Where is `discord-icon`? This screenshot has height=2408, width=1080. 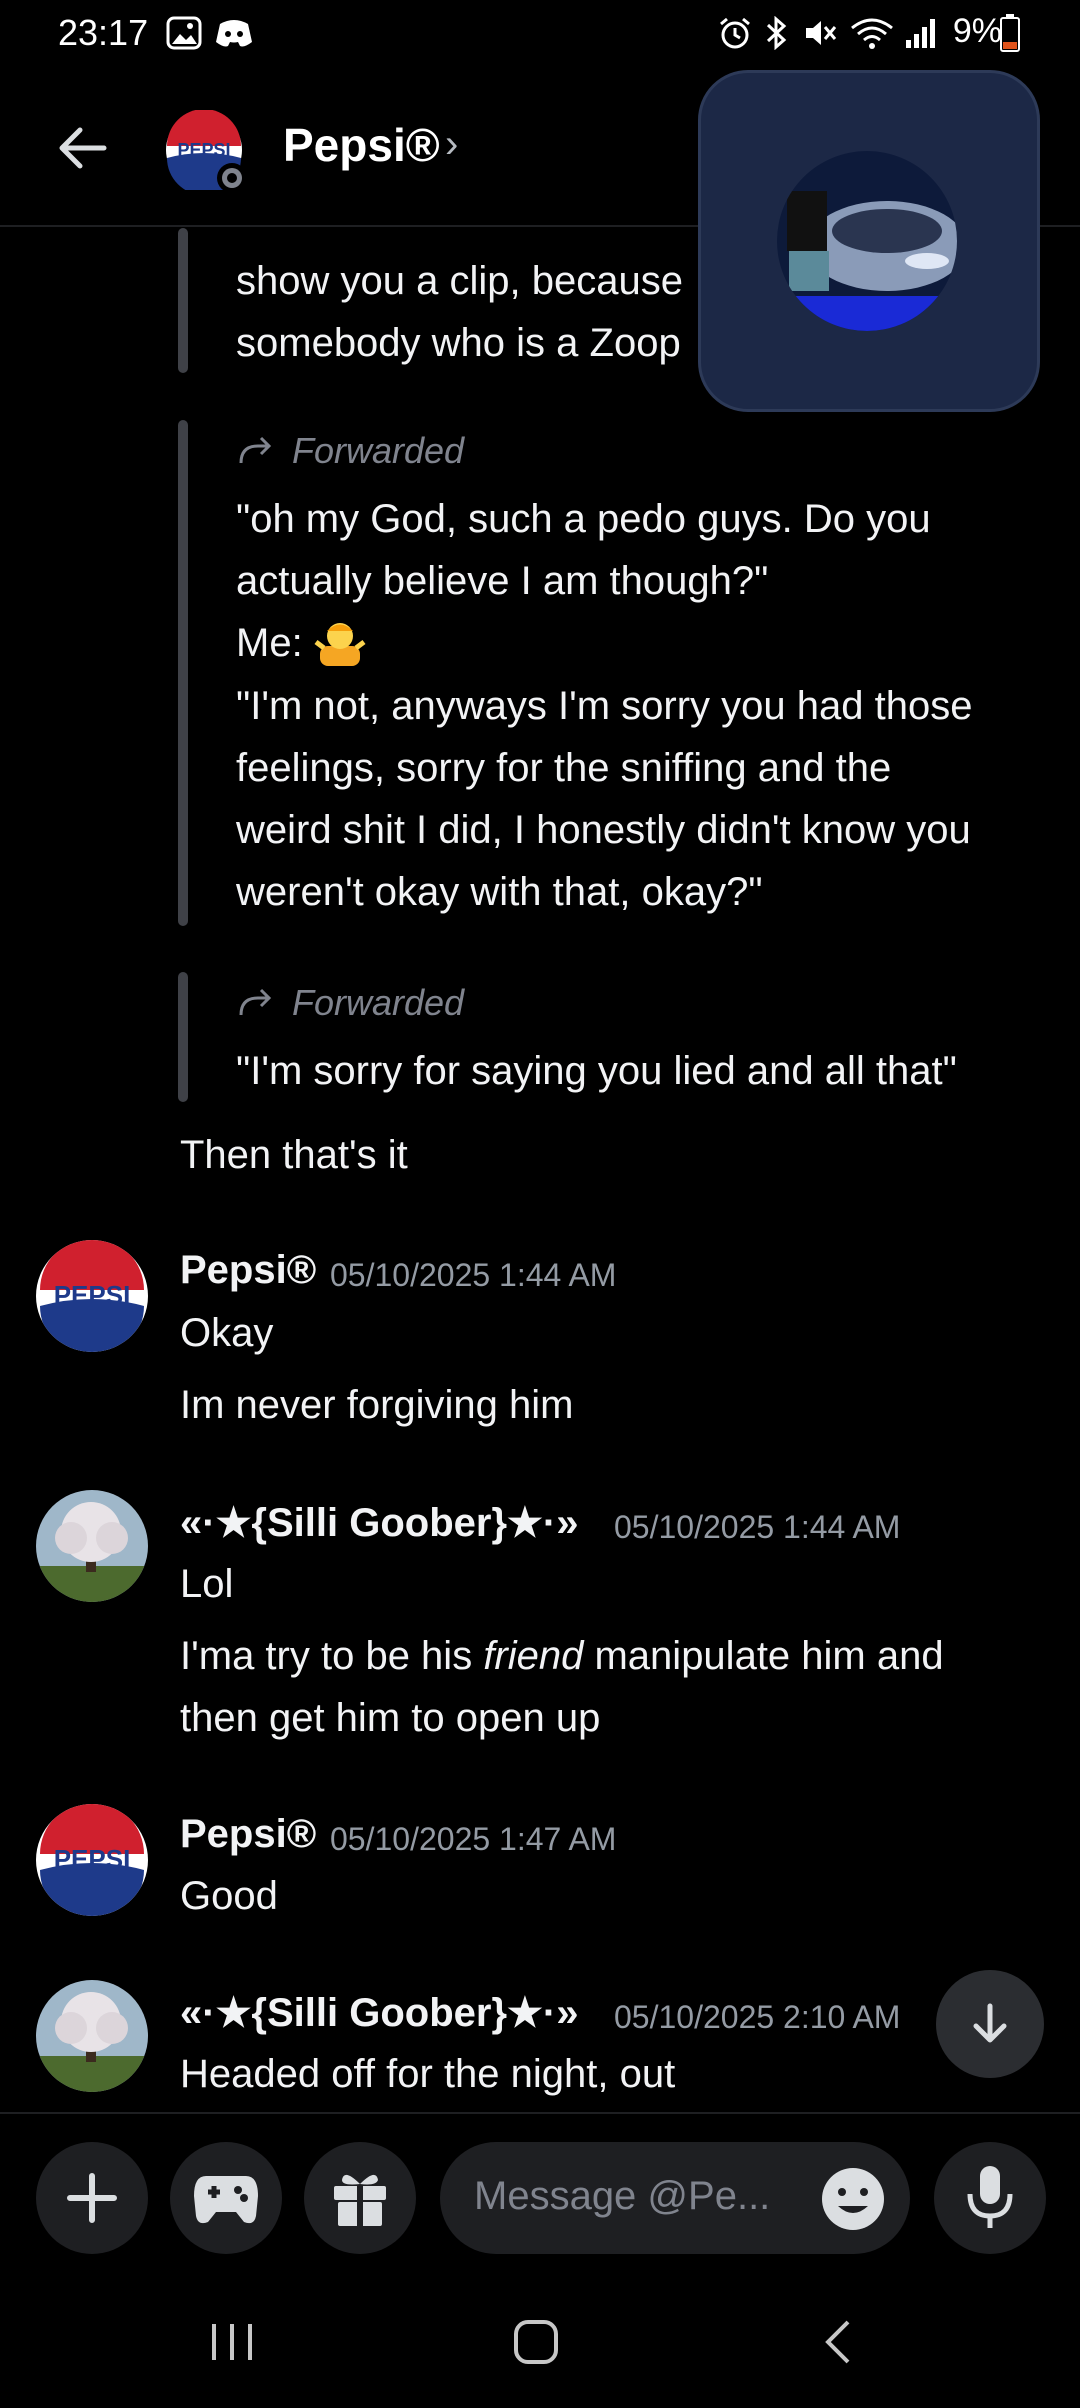 discord-icon is located at coordinates (234, 33).